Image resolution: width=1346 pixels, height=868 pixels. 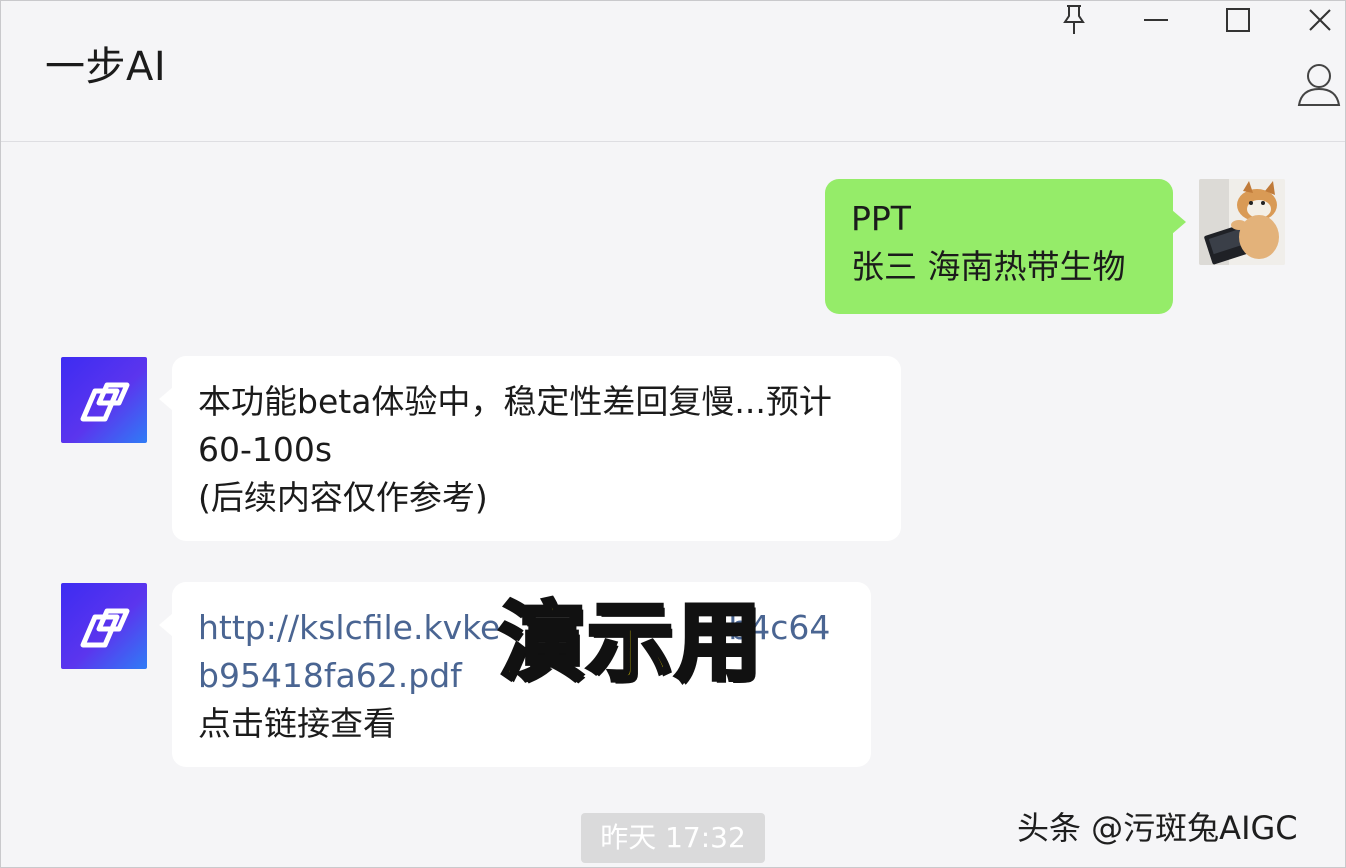 What do you see at coordinates (297, 723) in the screenshot?
I see `link-hint: 点击链接查看` at bounding box center [297, 723].